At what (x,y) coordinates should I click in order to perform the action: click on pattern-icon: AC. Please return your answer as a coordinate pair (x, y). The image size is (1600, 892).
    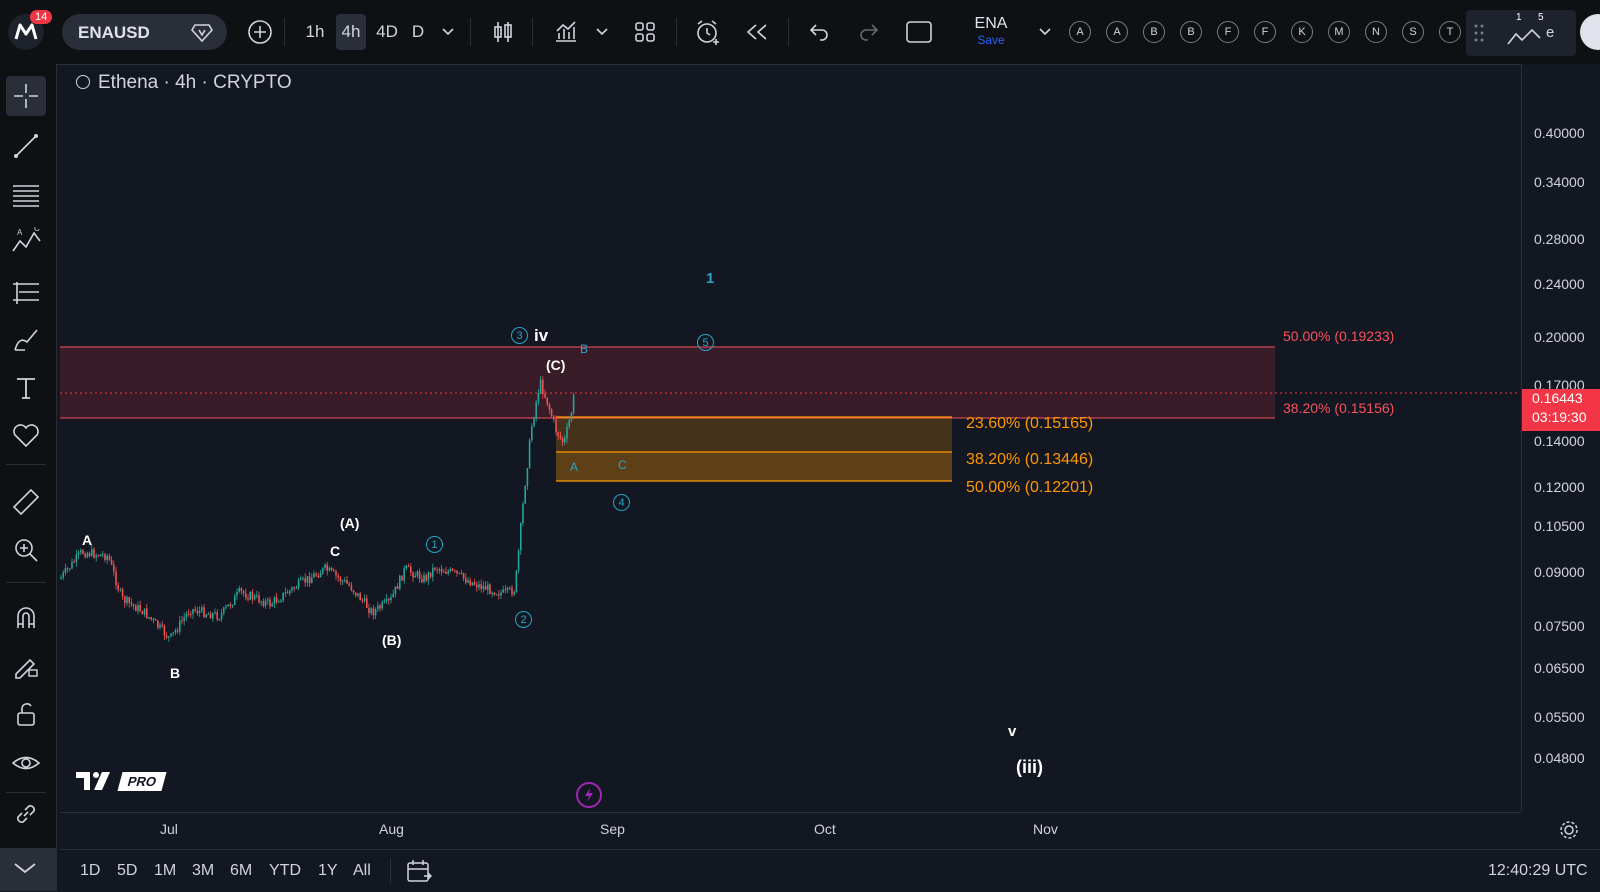
    Looking at the image, I should click on (26, 239).